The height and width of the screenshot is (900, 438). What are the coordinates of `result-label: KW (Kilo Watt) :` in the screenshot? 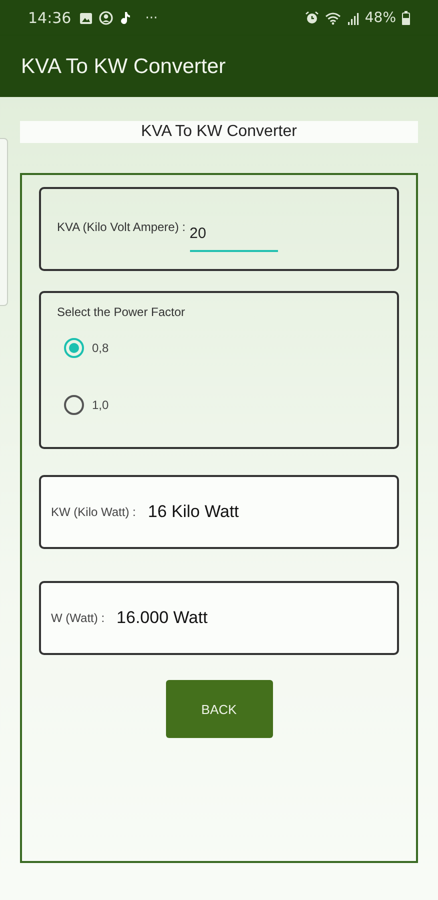 It's located at (93, 512).